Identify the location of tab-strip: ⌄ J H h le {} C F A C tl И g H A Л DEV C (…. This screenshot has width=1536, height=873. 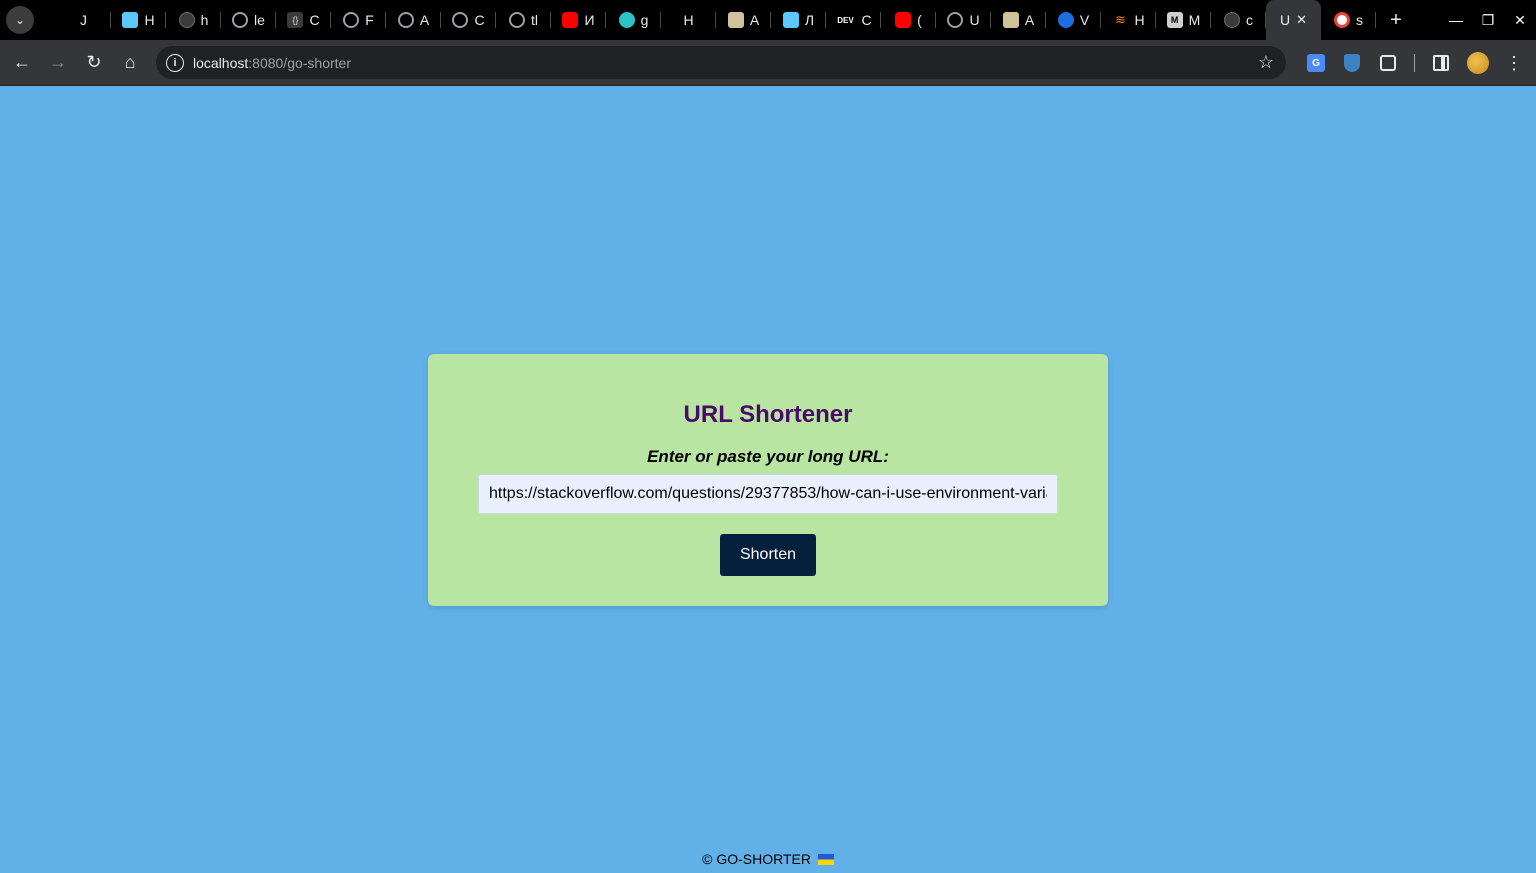
(768, 20).